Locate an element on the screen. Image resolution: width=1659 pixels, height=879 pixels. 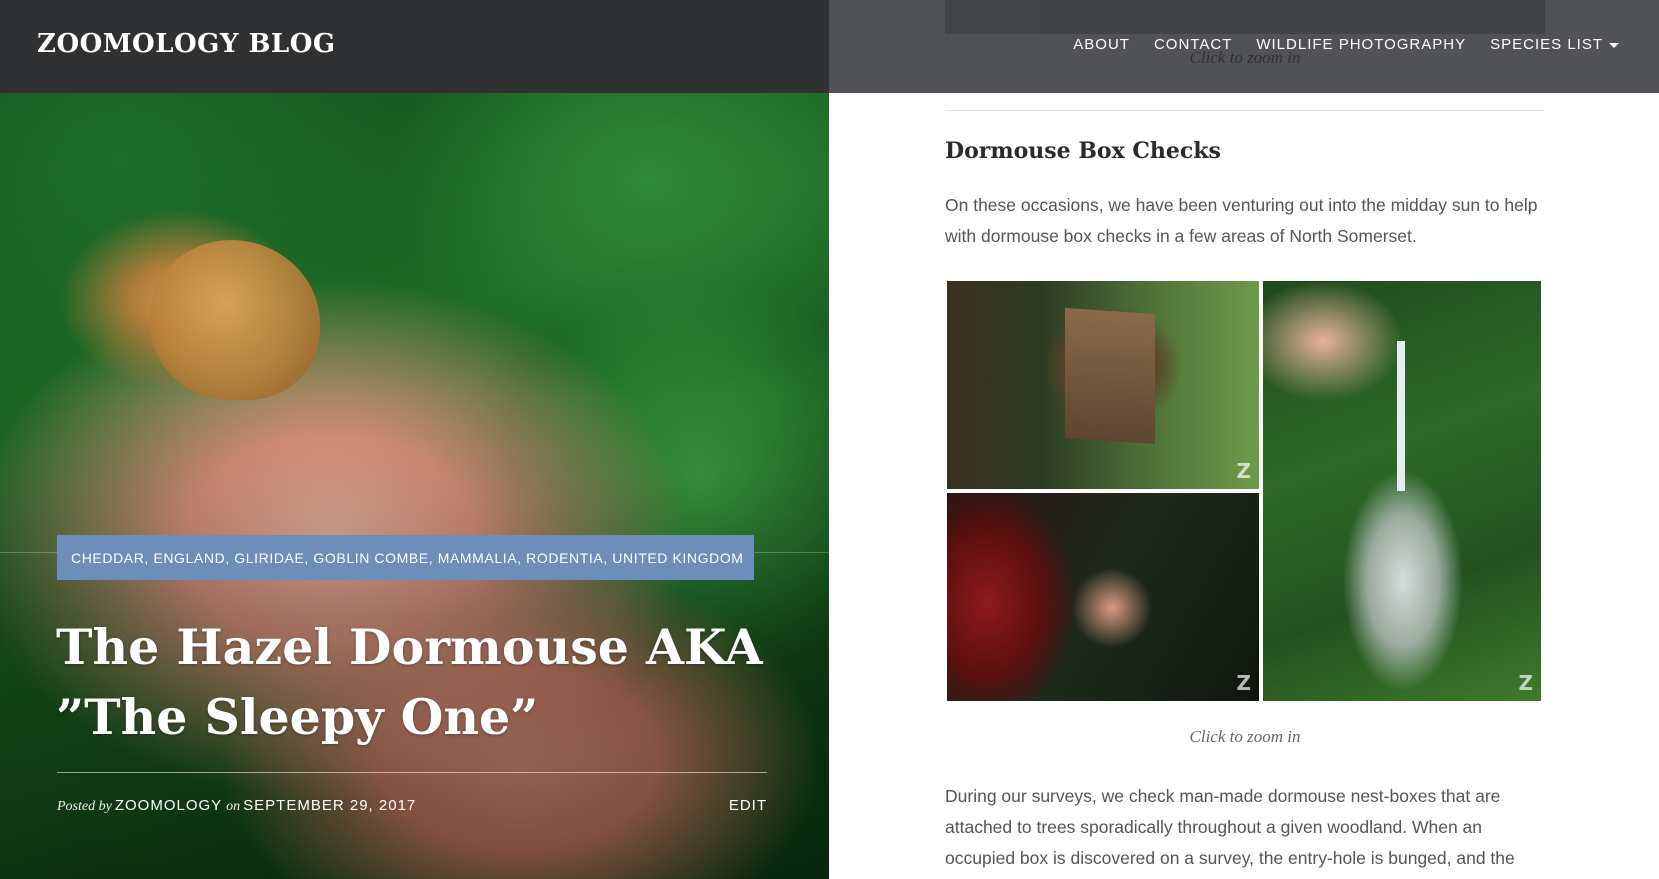
on-label: on is located at coordinates (233, 806).